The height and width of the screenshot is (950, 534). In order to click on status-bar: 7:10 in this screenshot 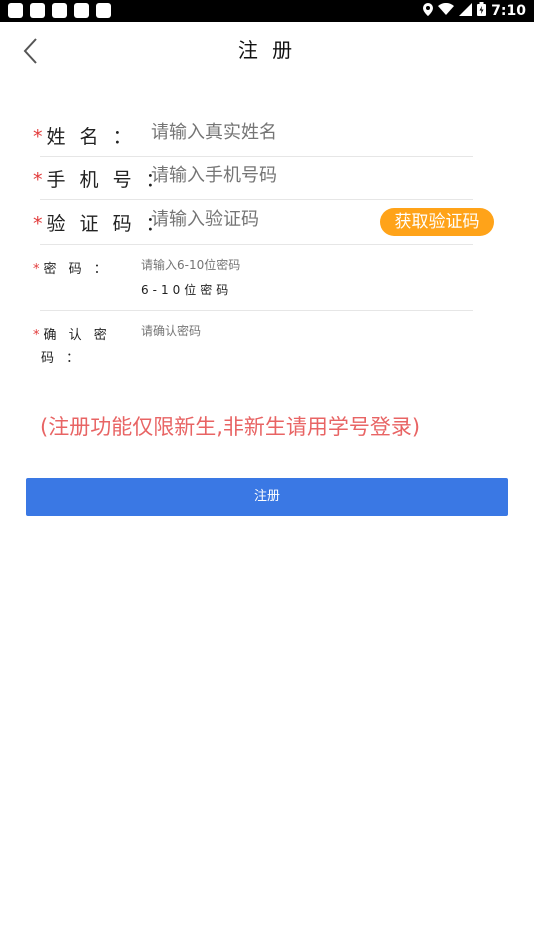, I will do `click(267, 11)`.